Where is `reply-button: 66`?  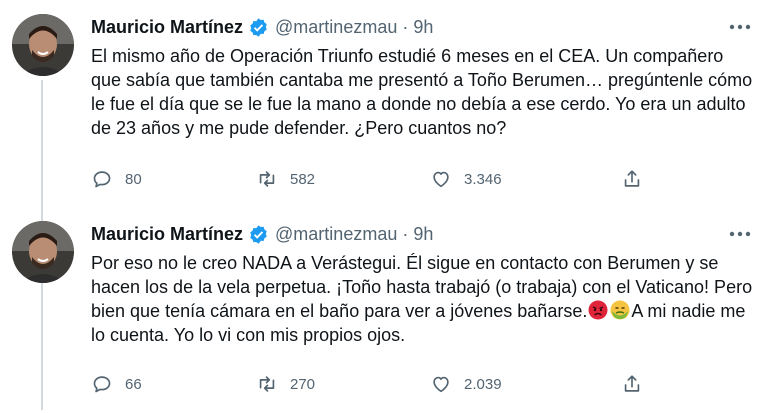
reply-button: 66 is located at coordinates (116, 384).